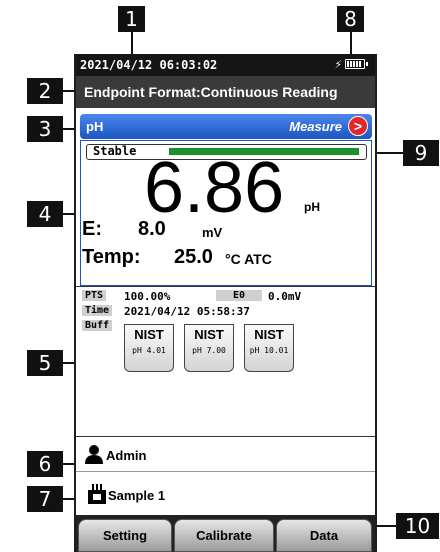  I want to click on callout-9: 9, so click(421, 153).